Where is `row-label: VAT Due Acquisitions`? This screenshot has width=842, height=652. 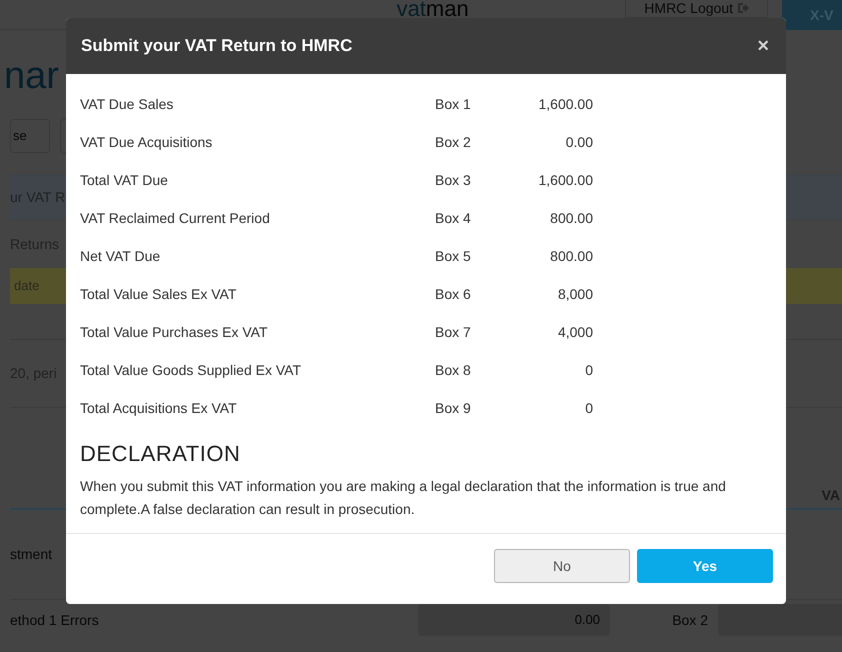
row-label: VAT Due Acquisitions is located at coordinates (147, 142).